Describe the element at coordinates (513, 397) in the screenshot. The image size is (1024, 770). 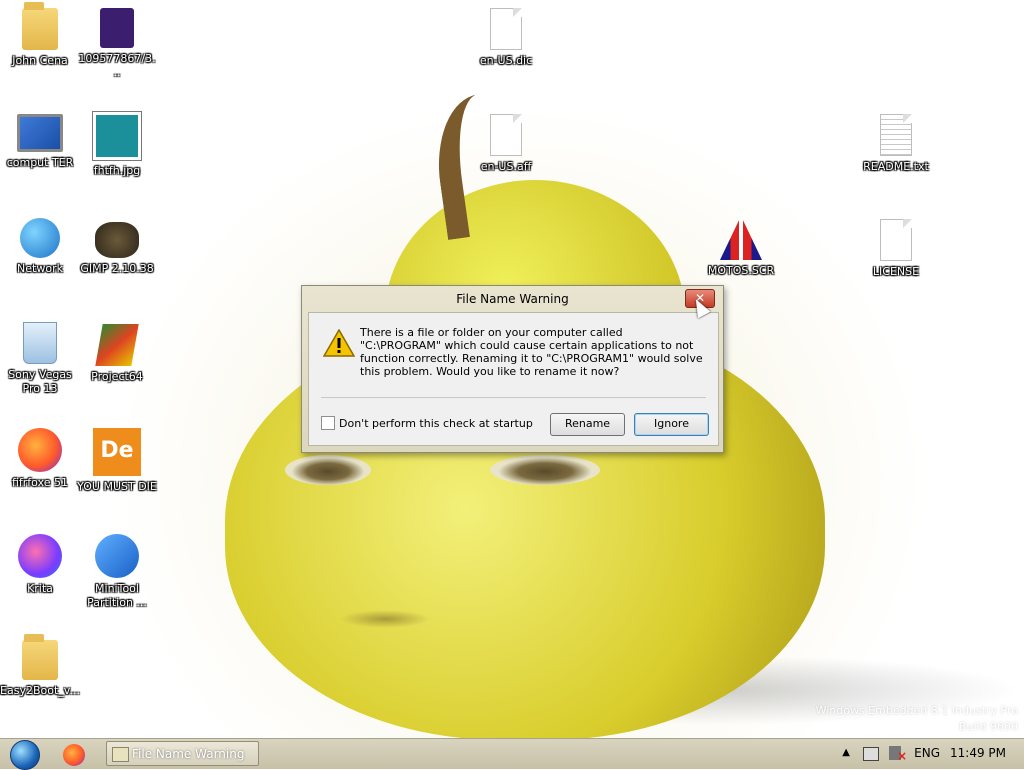
I see `dialog-separator` at that location.